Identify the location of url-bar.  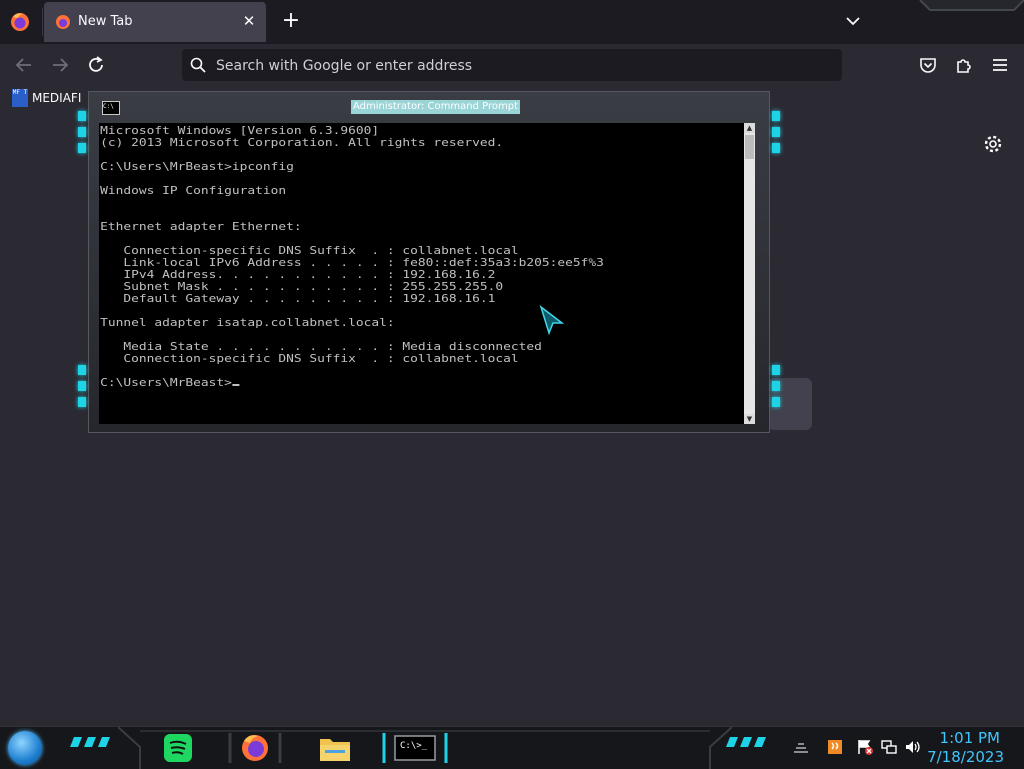
(512, 65).